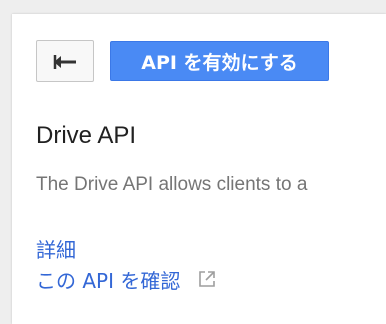 The height and width of the screenshot is (324, 386). I want to click on back-button, so click(65, 61).